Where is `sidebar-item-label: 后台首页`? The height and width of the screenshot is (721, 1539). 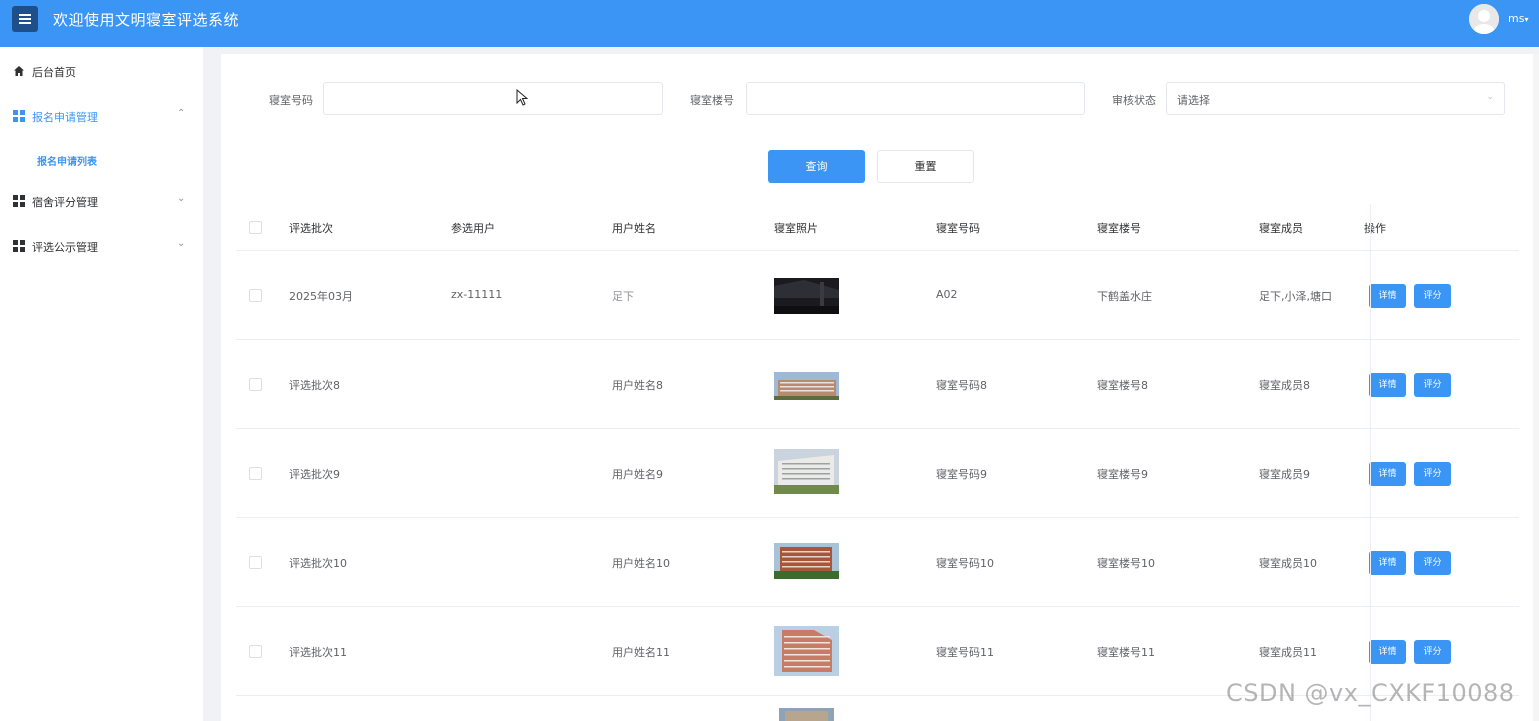 sidebar-item-label: 后台首页 is located at coordinates (54, 72).